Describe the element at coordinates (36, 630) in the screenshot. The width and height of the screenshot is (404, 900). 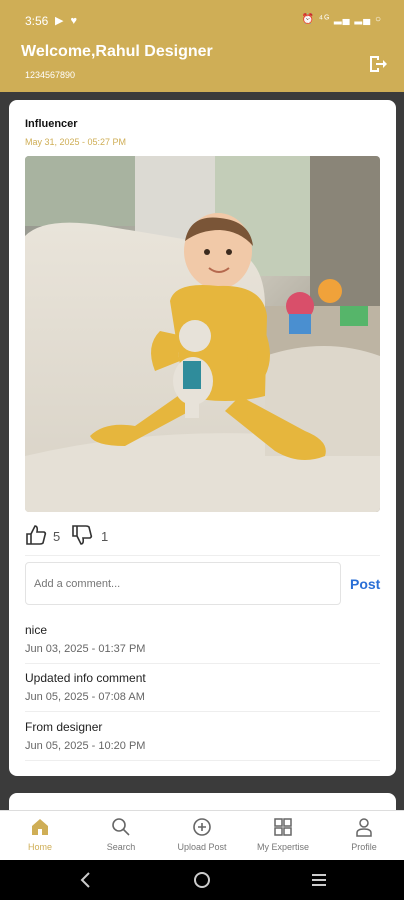
I see `comment-text: nice` at that location.